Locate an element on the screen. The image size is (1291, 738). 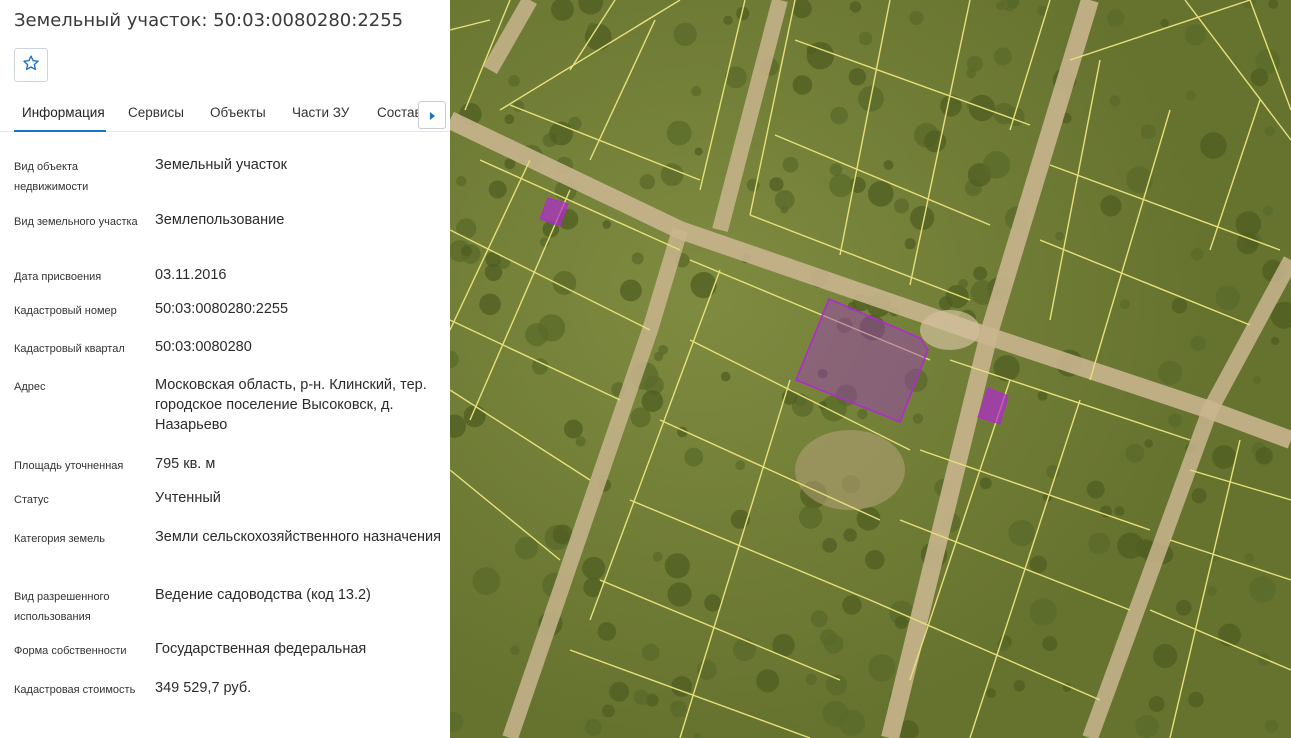
info-value: 50:03:0080280:2255 is located at coordinates (222, 309).